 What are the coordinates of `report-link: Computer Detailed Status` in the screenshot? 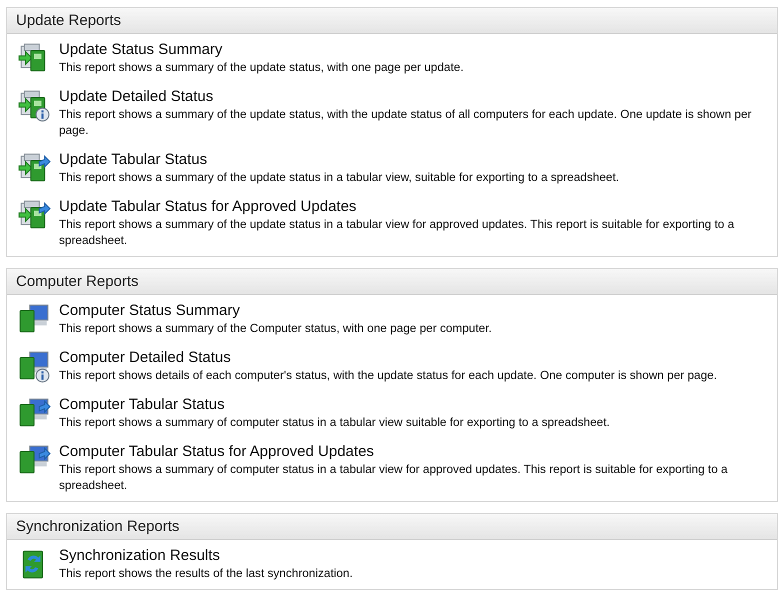 It's located at (388, 358).